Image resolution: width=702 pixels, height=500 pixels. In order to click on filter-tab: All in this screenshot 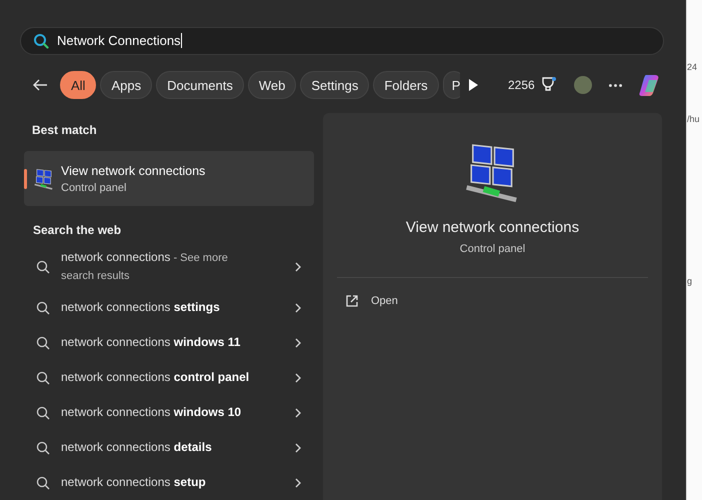, I will do `click(78, 85)`.